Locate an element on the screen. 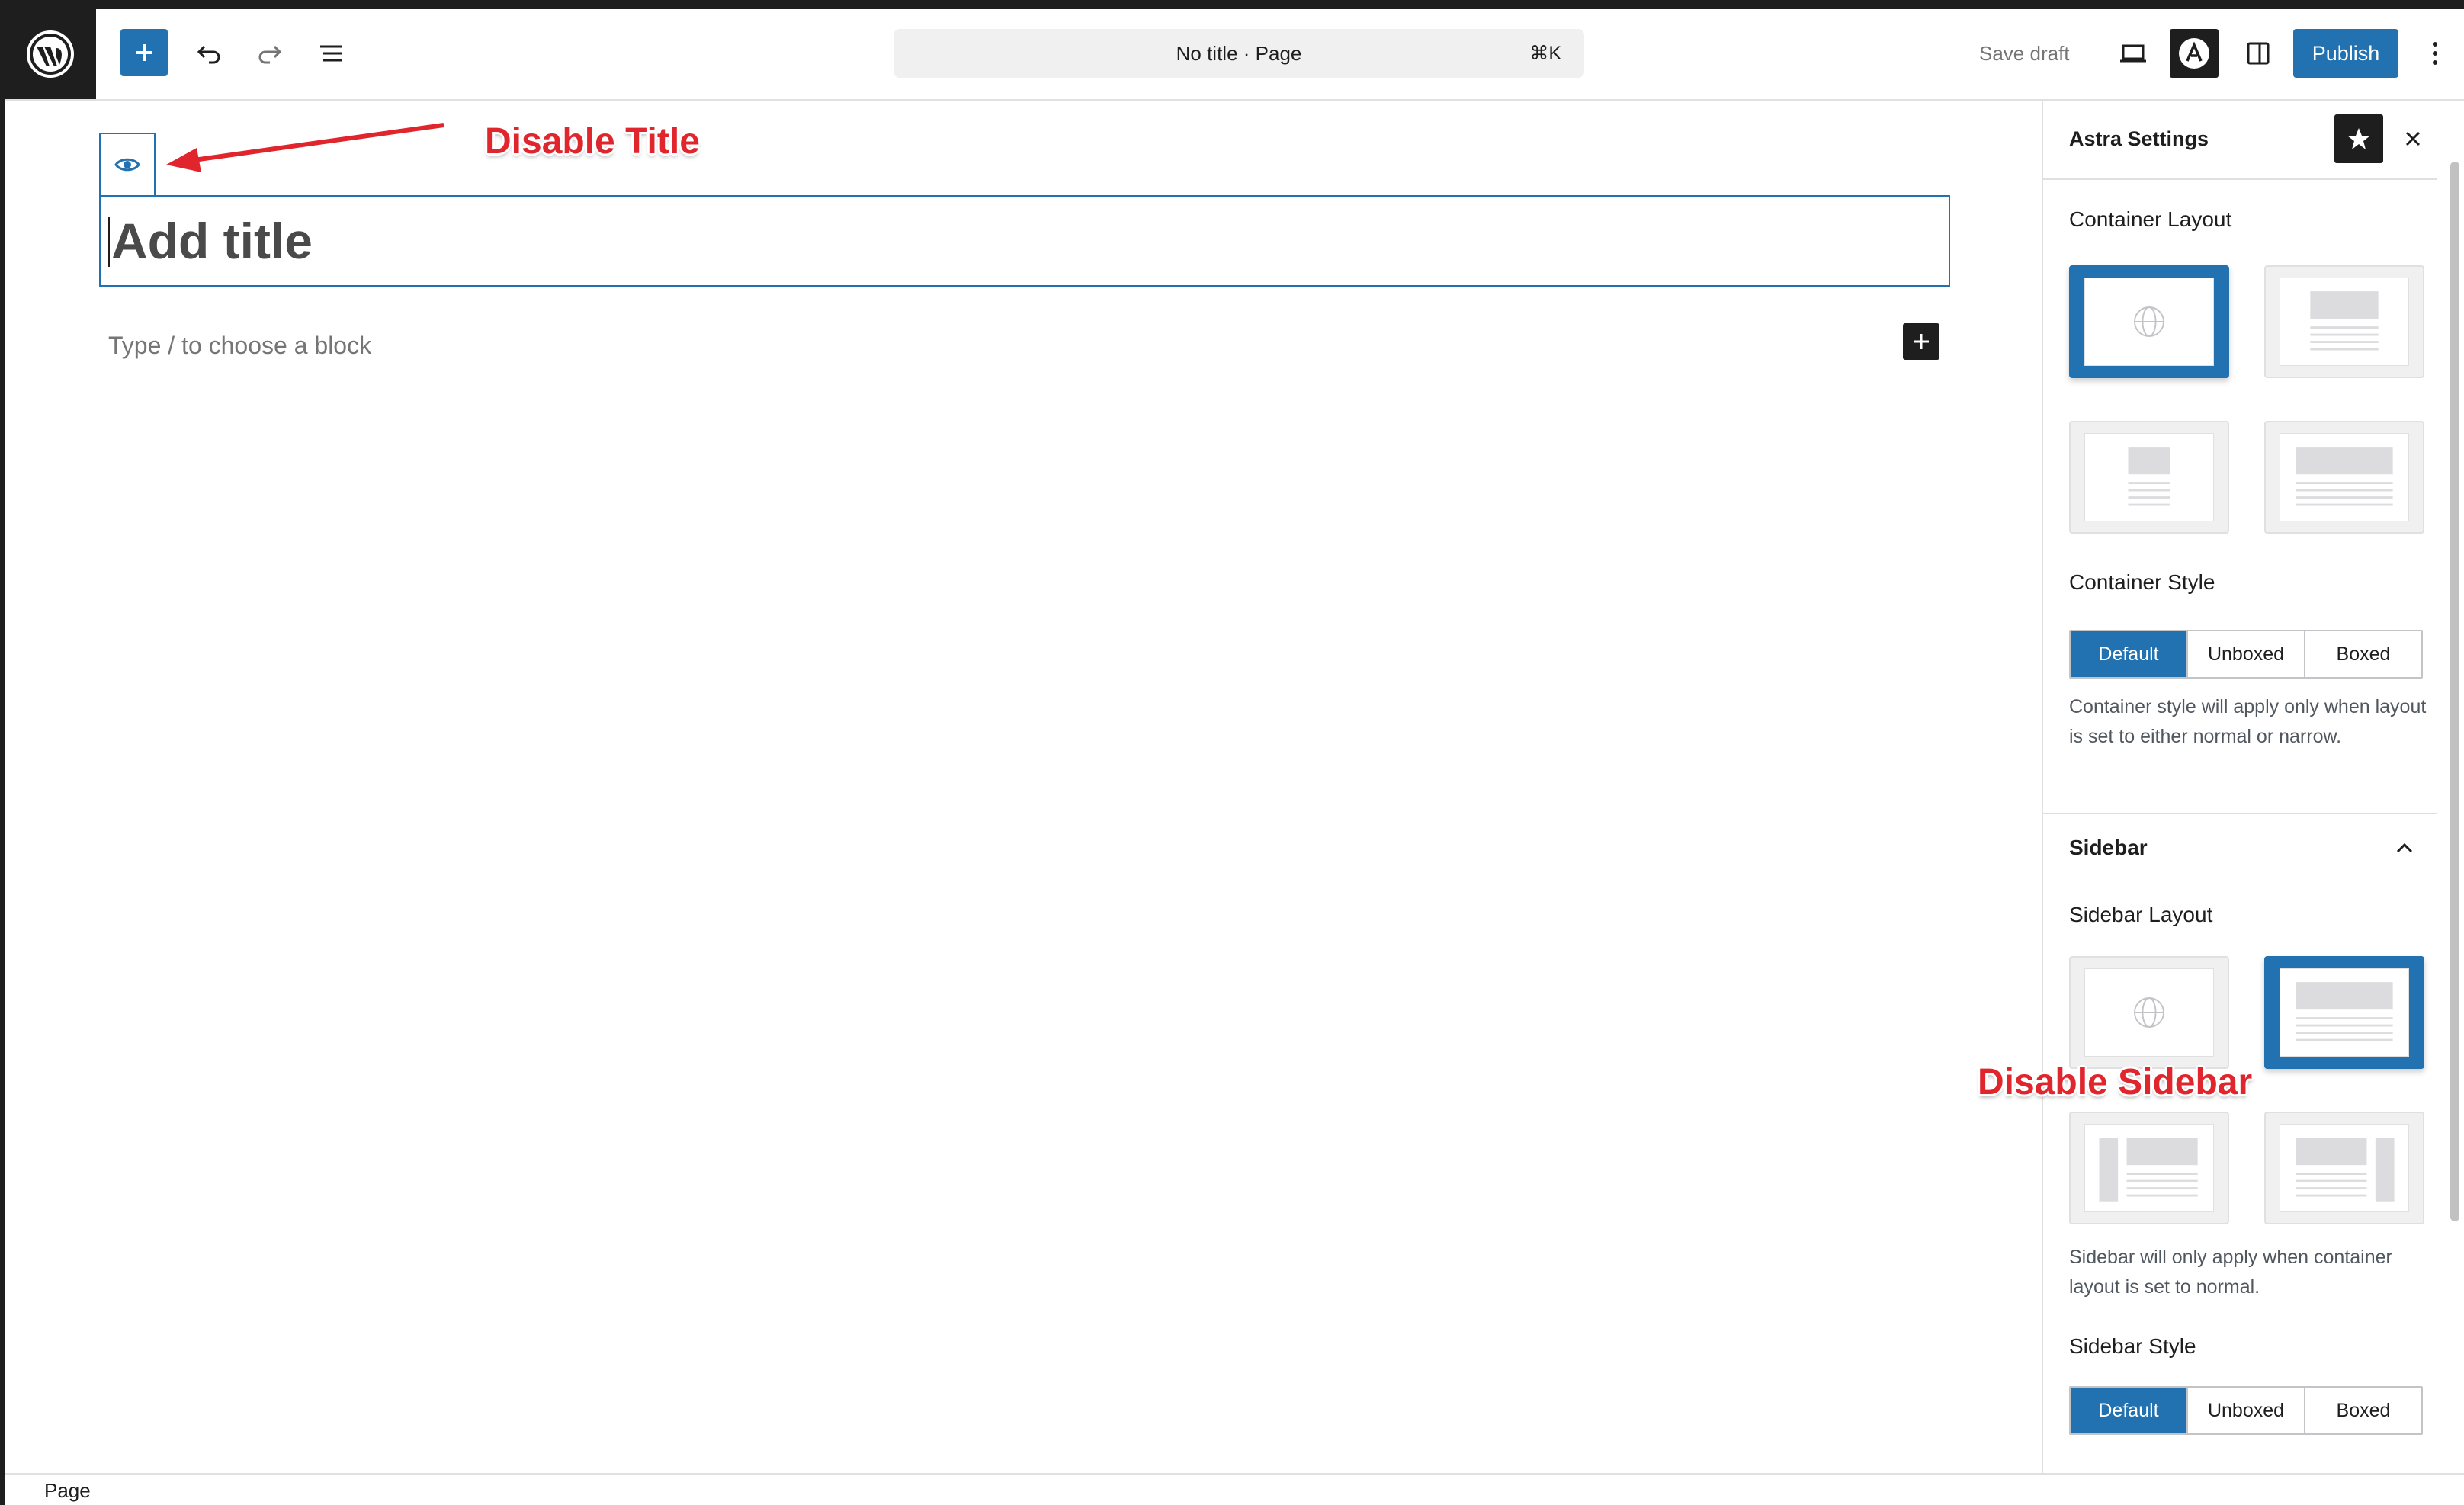 Image resolution: width=2464 pixels, height=1505 pixels. section-divider is located at coordinates (2240, 814).